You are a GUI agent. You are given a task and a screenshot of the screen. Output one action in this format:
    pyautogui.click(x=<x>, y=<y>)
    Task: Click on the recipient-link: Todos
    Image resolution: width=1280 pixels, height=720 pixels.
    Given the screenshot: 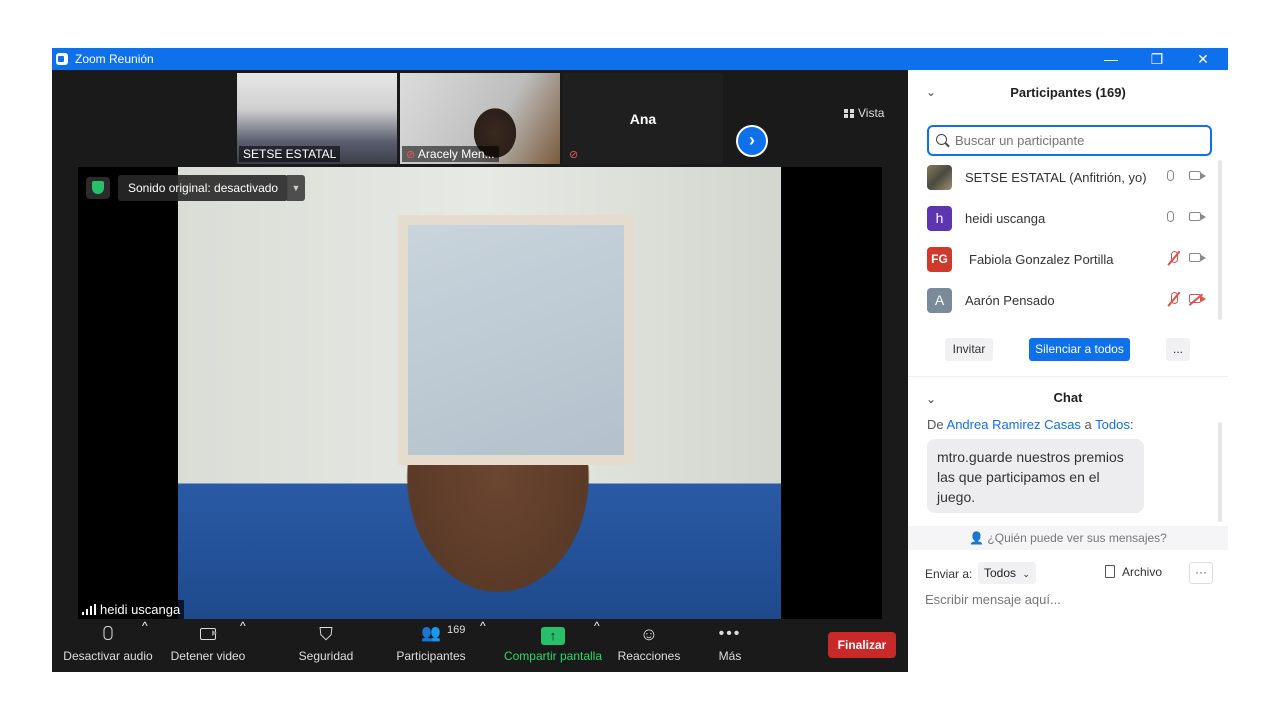 What is the action you would take?
    pyautogui.click(x=1112, y=424)
    